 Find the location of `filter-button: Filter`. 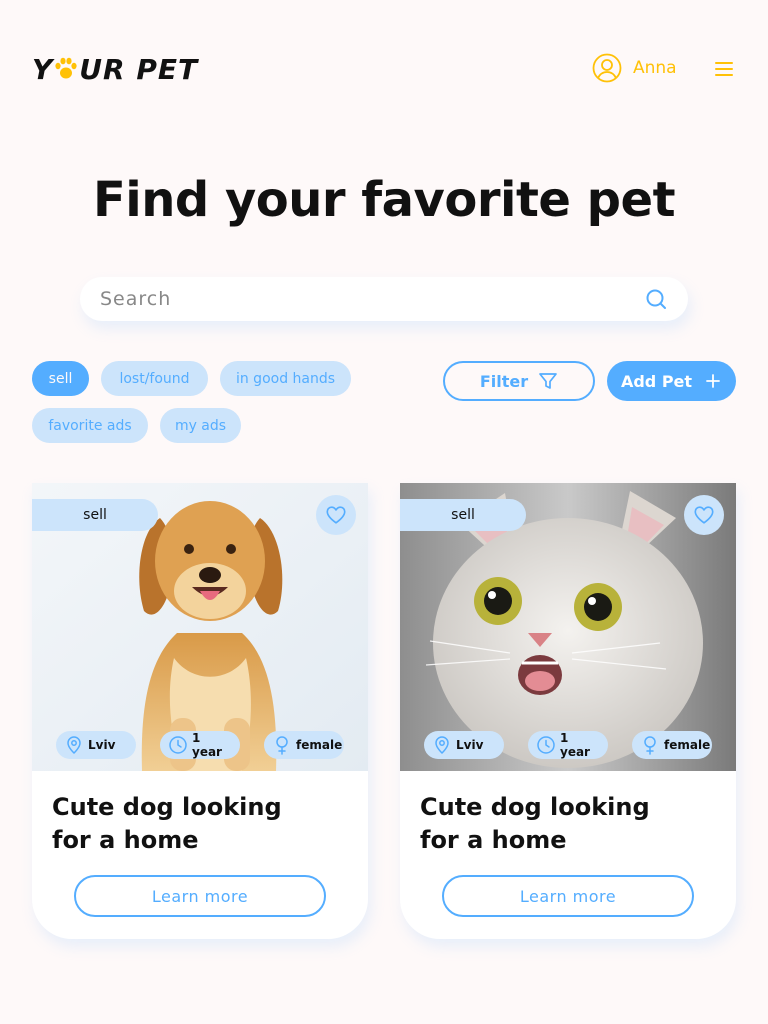

filter-button: Filter is located at coordinates (519, 381).